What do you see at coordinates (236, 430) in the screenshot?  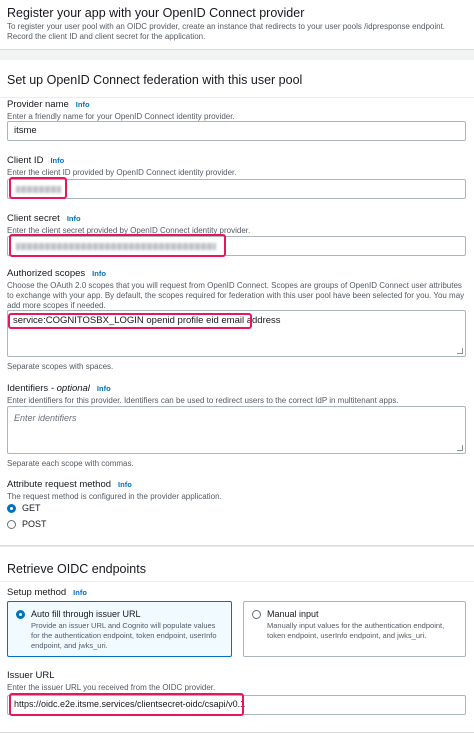 I see `identifiers-textarea: Enter identifiers` at bounding box center [236, 430].